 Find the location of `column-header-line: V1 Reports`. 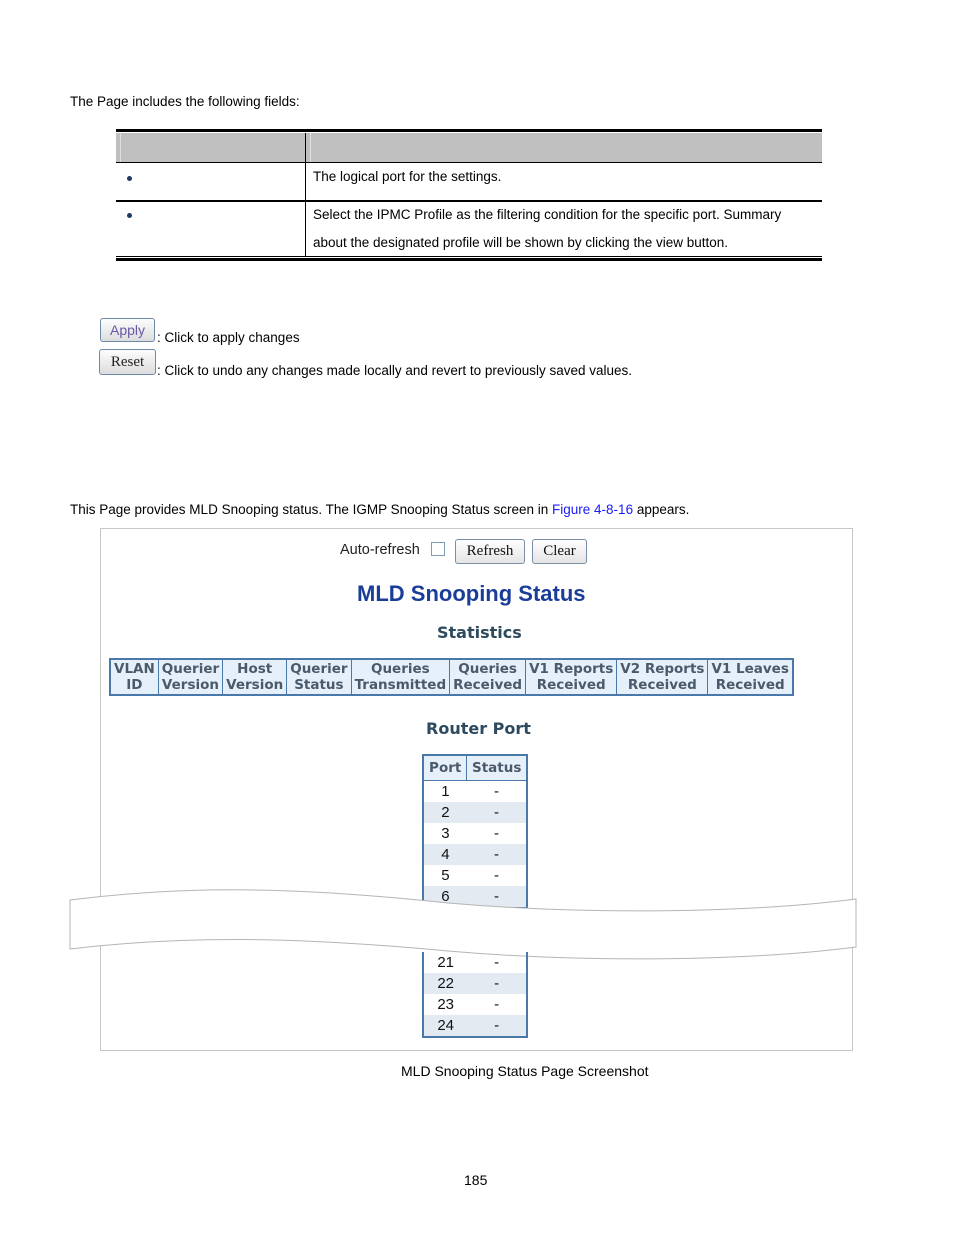

column-header-line: V1 Reports is located at coordinates (571, 669).